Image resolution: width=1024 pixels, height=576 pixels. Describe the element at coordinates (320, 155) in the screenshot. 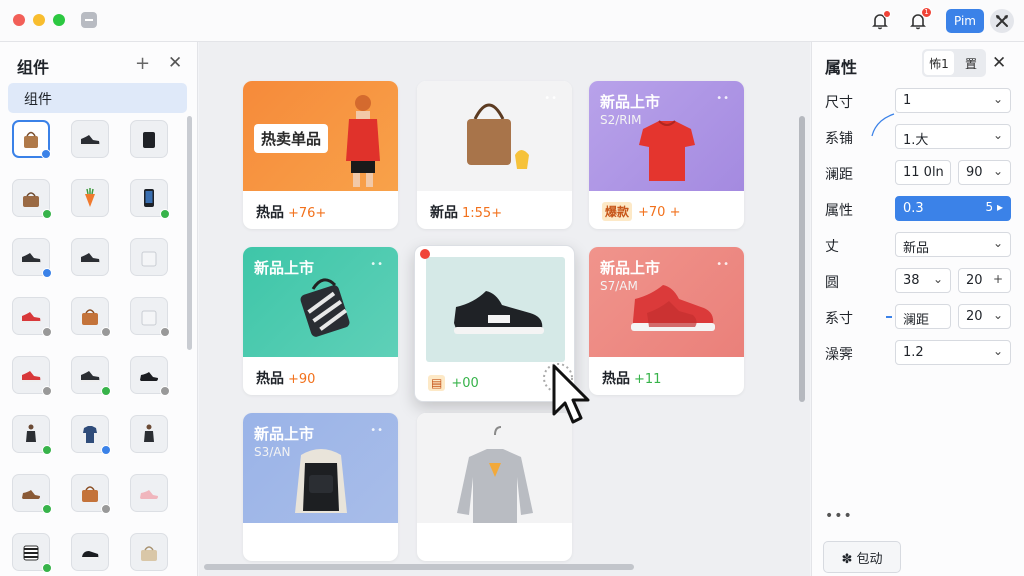

I see `product-card: 热卖单品 热品 +76+` at that location.